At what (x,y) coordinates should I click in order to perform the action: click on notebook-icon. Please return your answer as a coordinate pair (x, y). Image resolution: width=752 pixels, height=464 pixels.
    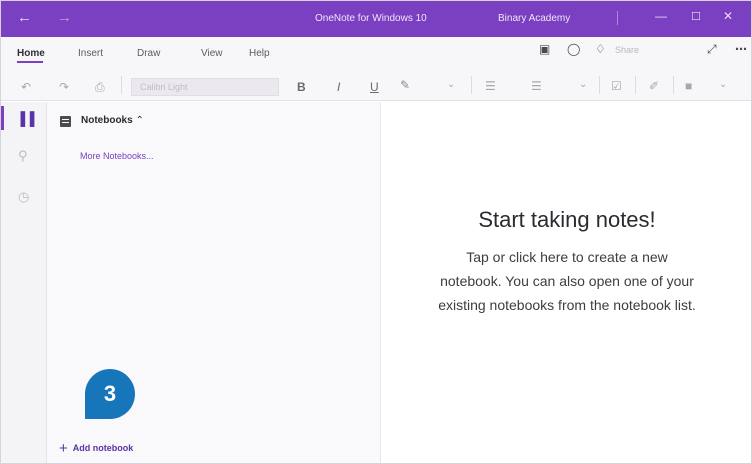
    Looking at the image, I should click on (65, 121).